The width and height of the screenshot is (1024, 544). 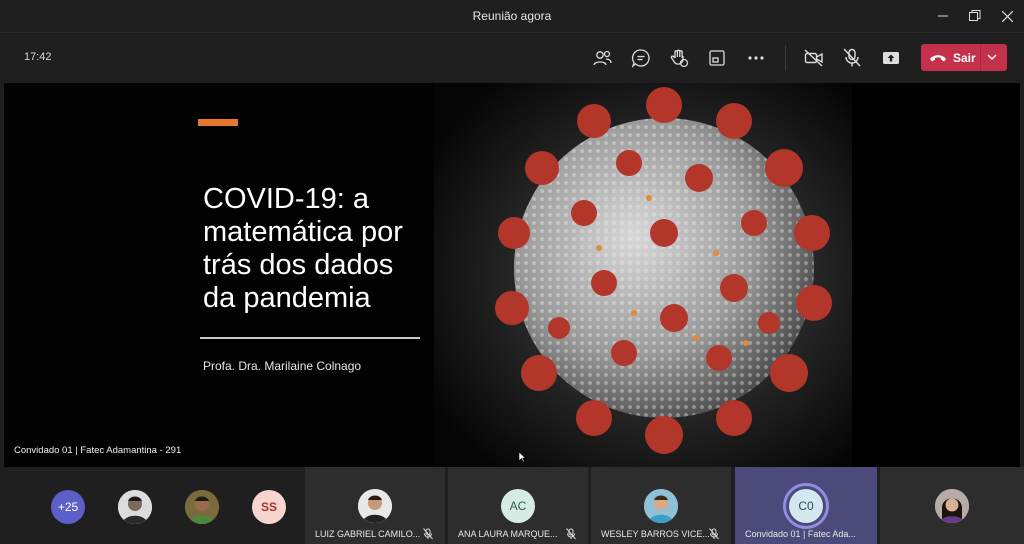 What do you see at coordinates (68, 507) in the screenshot?
I see `more-participants-badge: +25` at bounding box center [68, 507].